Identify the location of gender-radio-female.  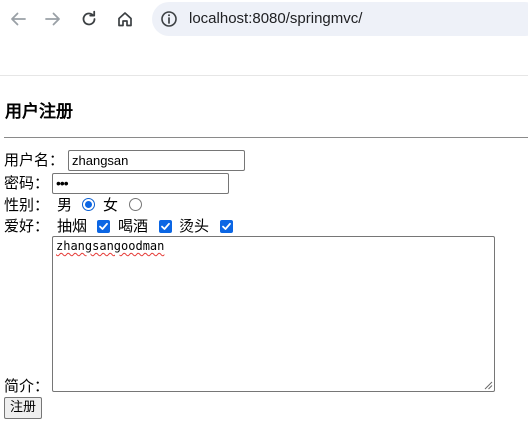
(135, 204).